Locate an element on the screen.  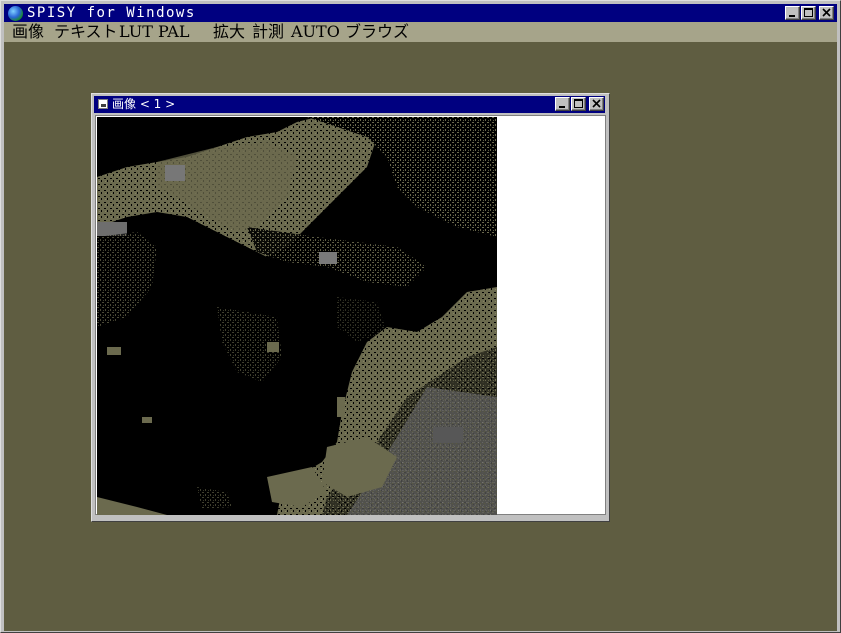
image-maximize-button is located at coordinates (578, 104).